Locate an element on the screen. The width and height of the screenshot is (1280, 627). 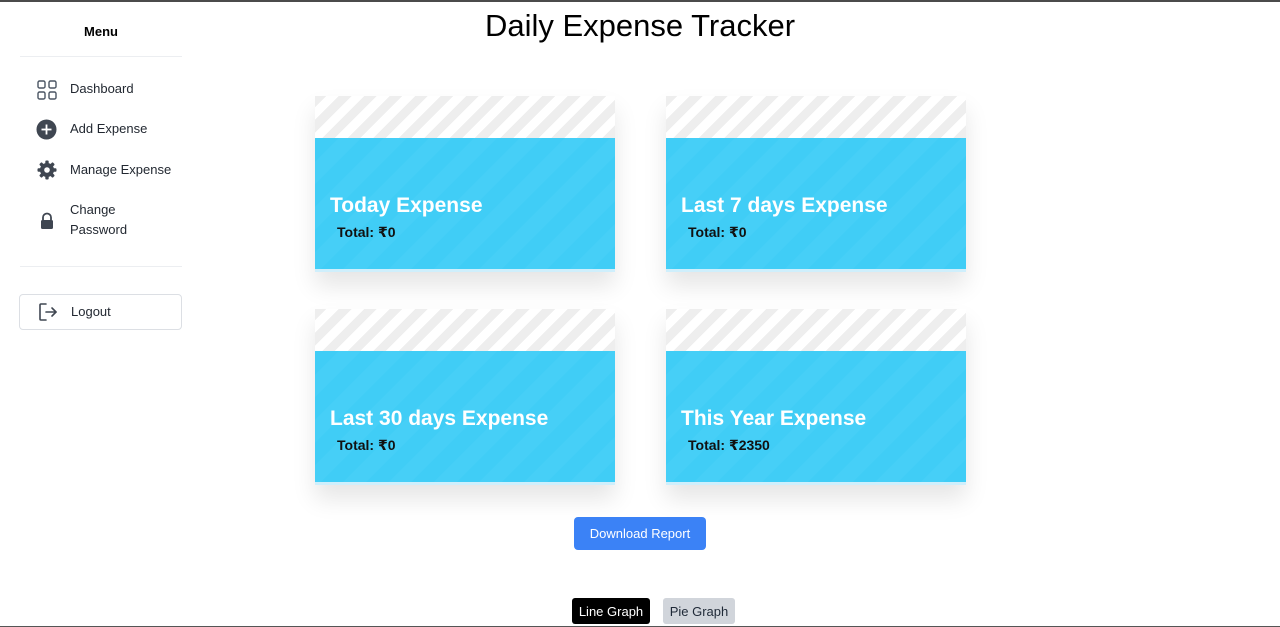
sidebar-item-label: Manage Expense is located at coordinates (121, 169).